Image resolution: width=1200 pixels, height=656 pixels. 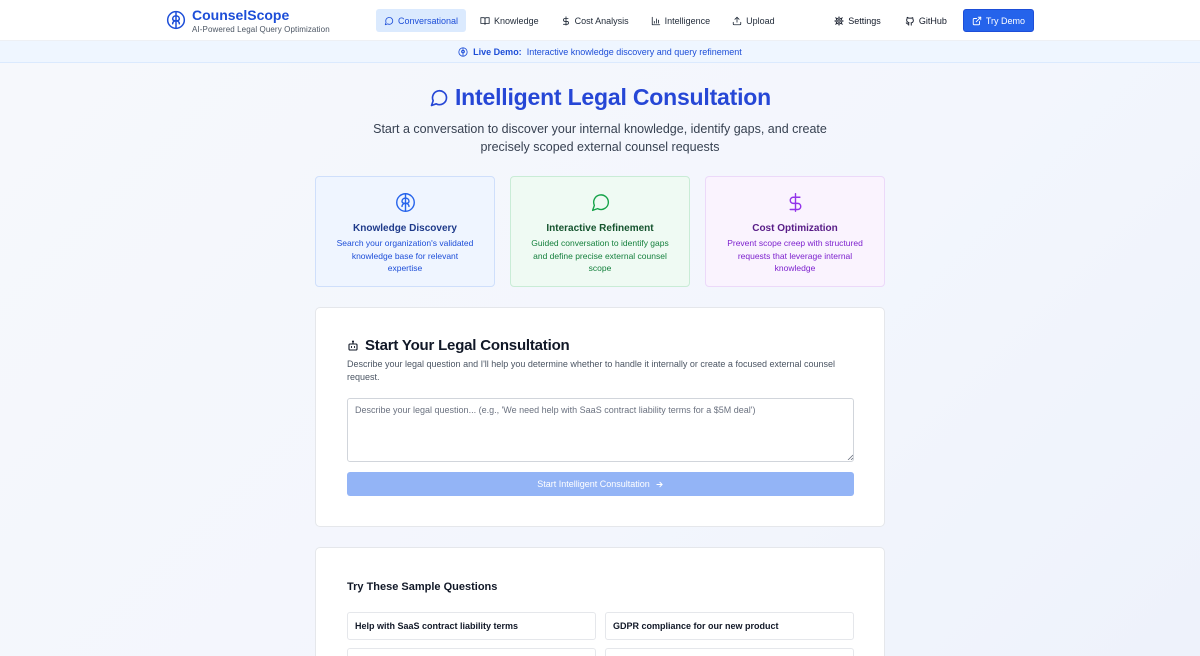 I want to click on github-label: GitHub, so click(x=932, y=20).